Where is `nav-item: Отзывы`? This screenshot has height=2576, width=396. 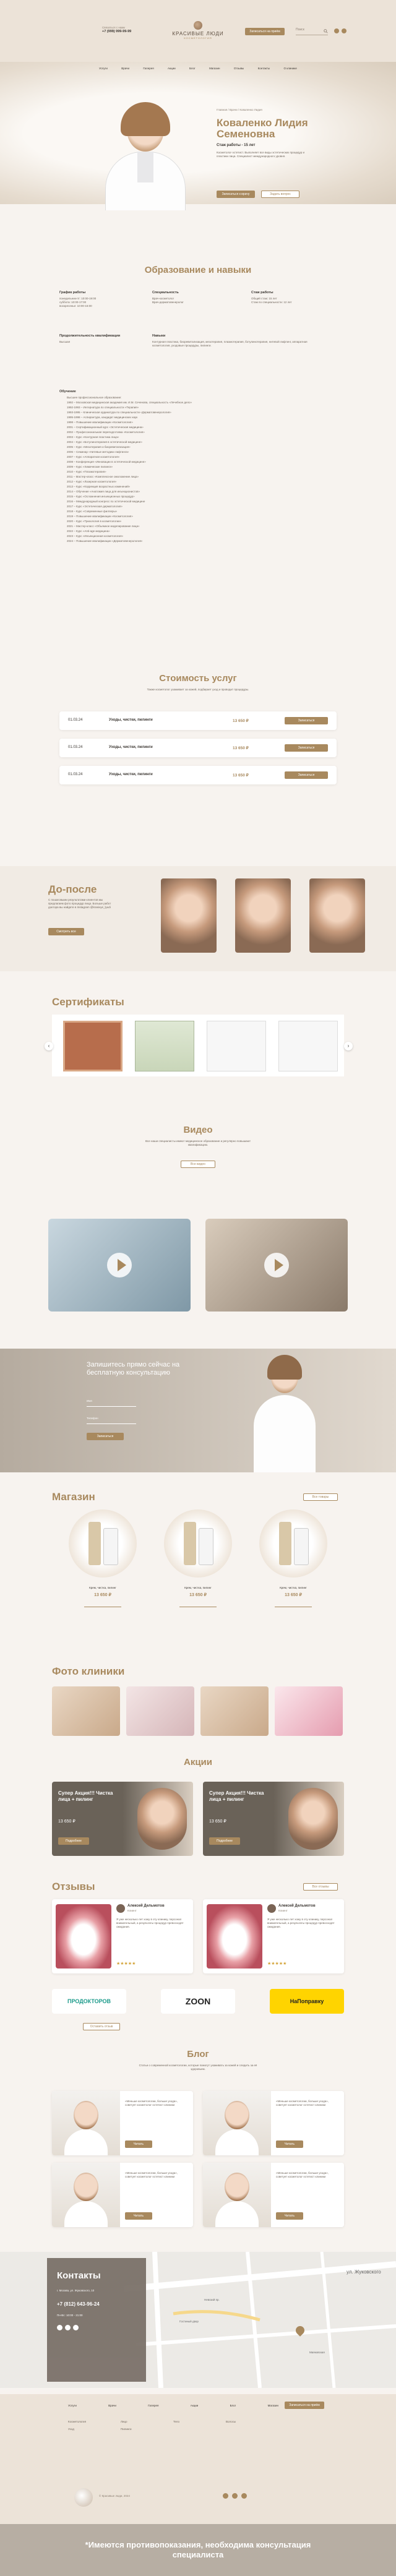 nav-item: Отзывы is located at coordinates (239, 69).